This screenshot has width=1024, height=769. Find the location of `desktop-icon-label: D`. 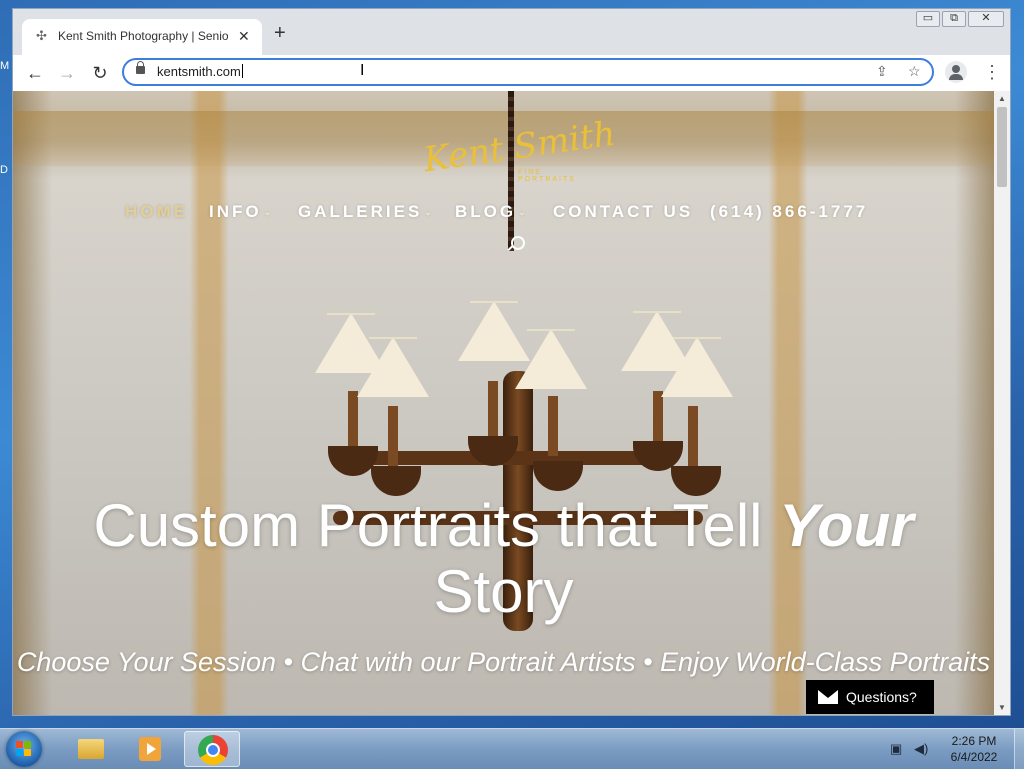

desktop-icon-label: D is located at coordinates (4, 170).